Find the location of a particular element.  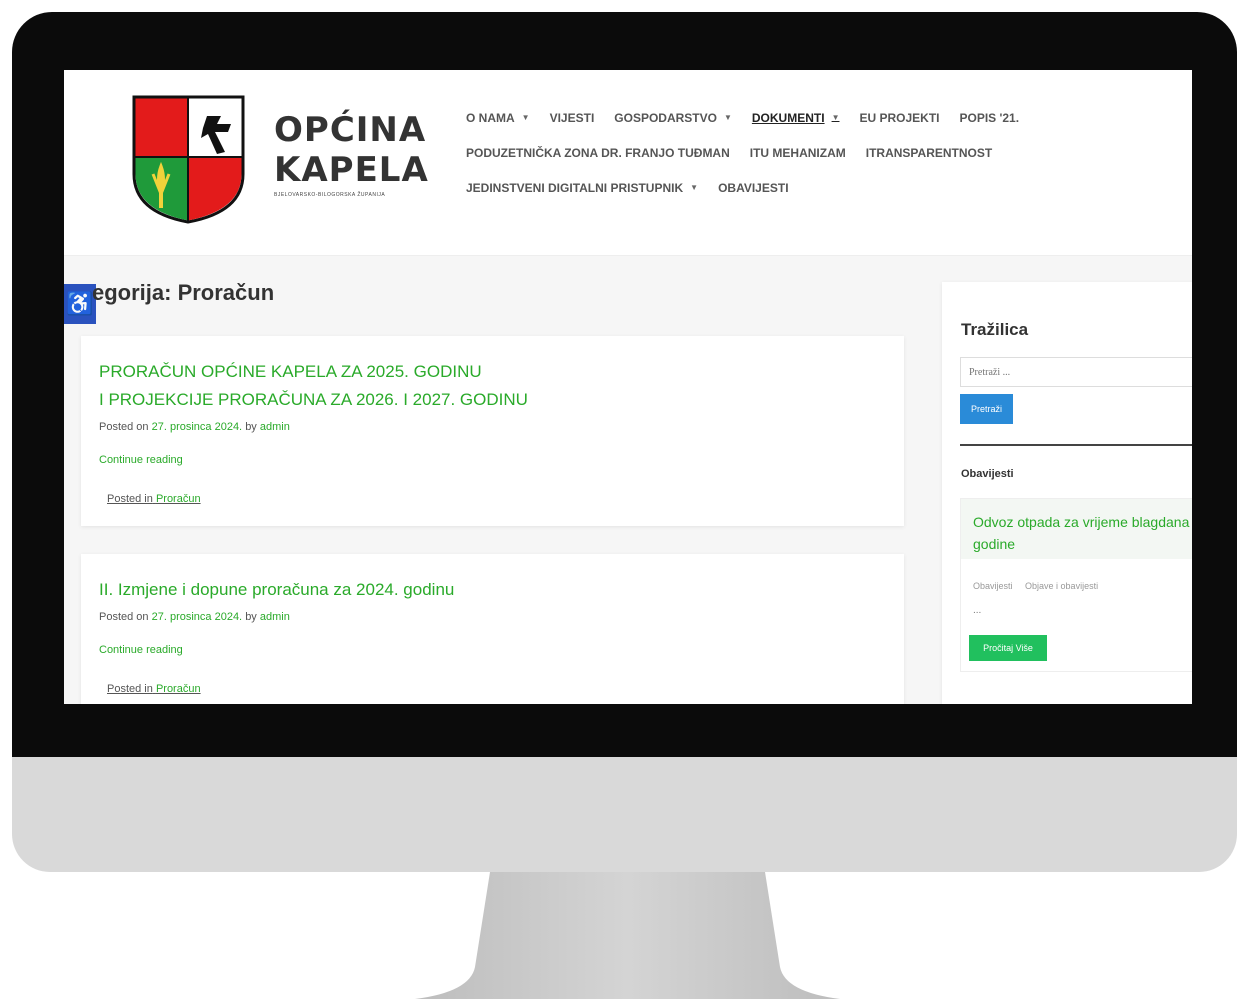

nav-item-itu-mehanizam: ITU MEHANIZAM is located at coordinates (798, 153).